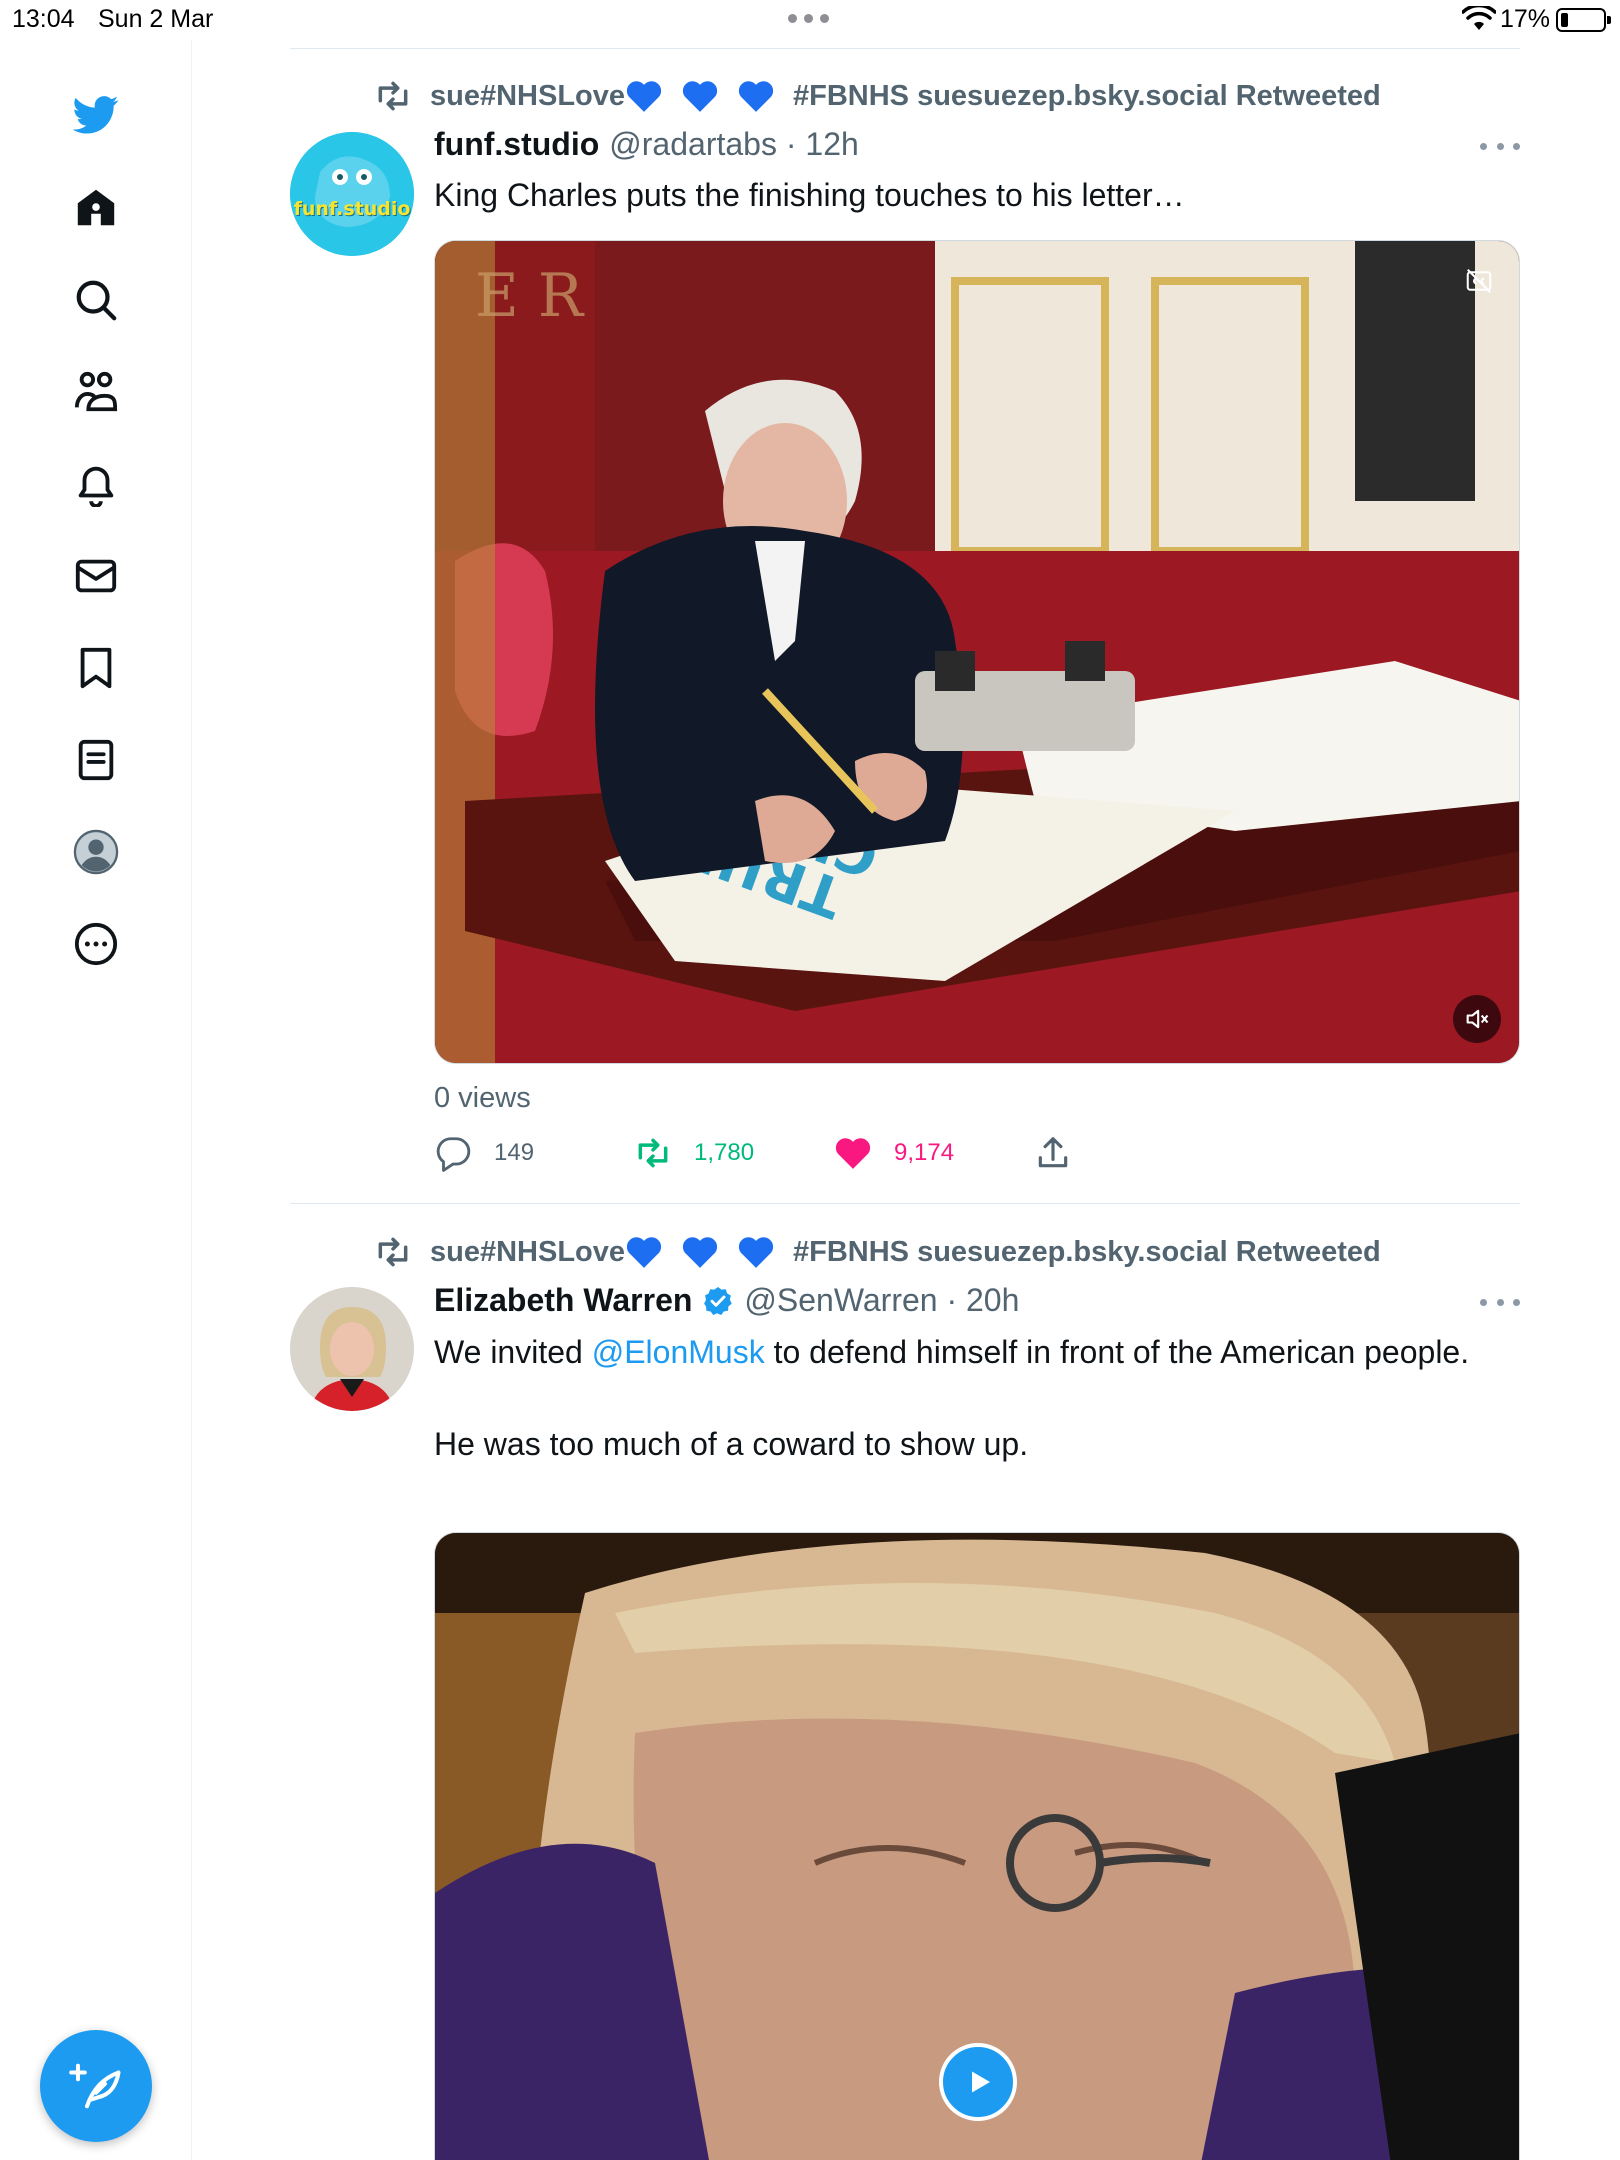 The width and height of the screenshot is (1620, 2160). What do you see at coordinates (96, 576) in the screenshot?
I see `messages-envelope-icon` at bounding box center [96, 576].